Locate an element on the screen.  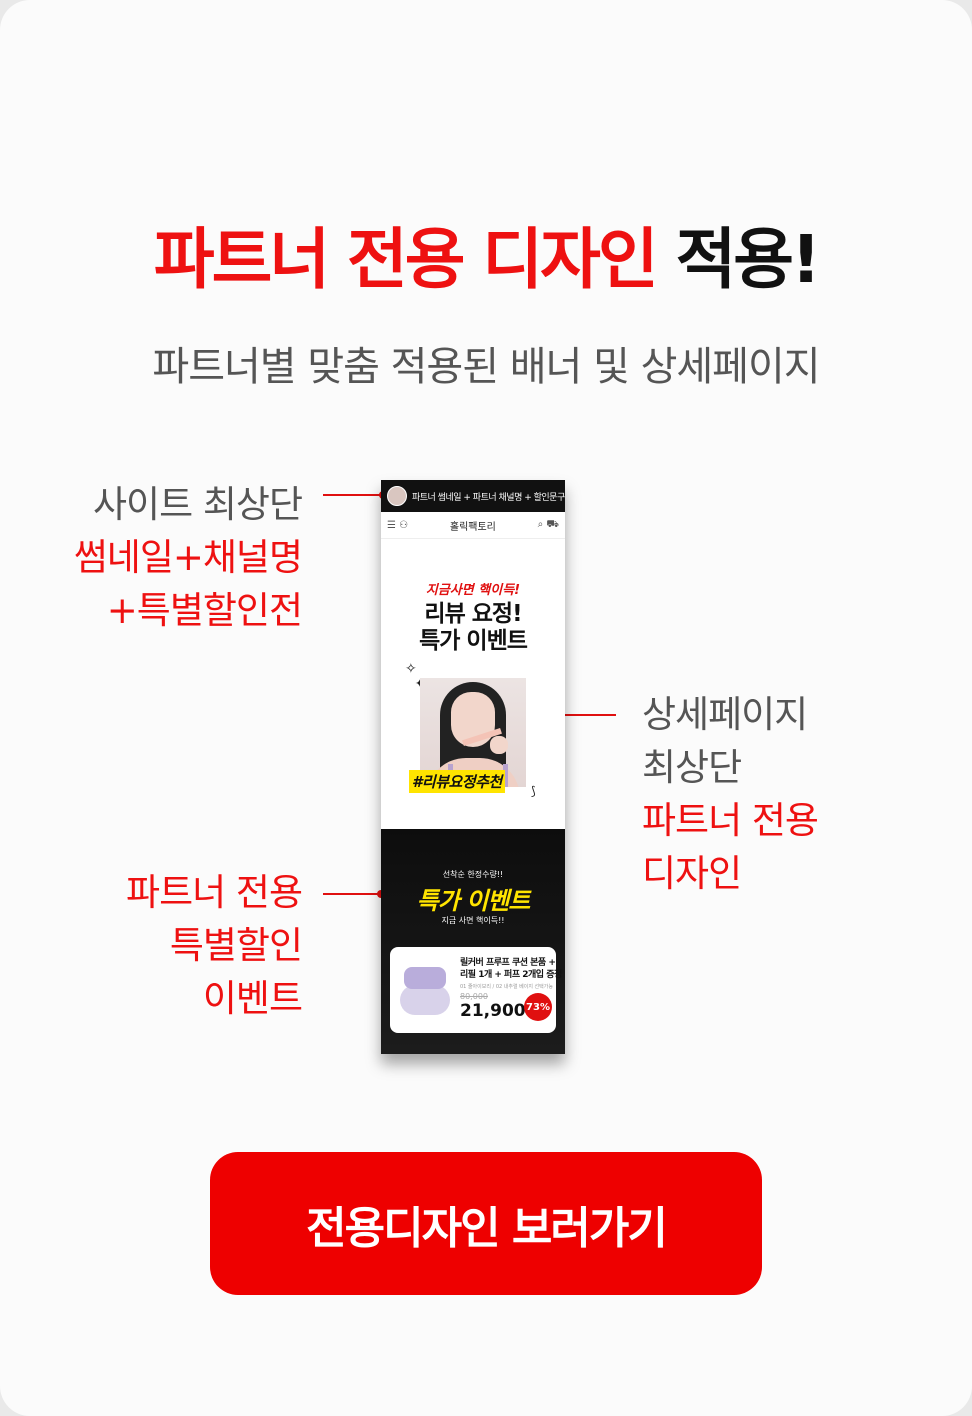
headline: 파트너 전용 디자인 적용! is located at coordinates (486, 254).